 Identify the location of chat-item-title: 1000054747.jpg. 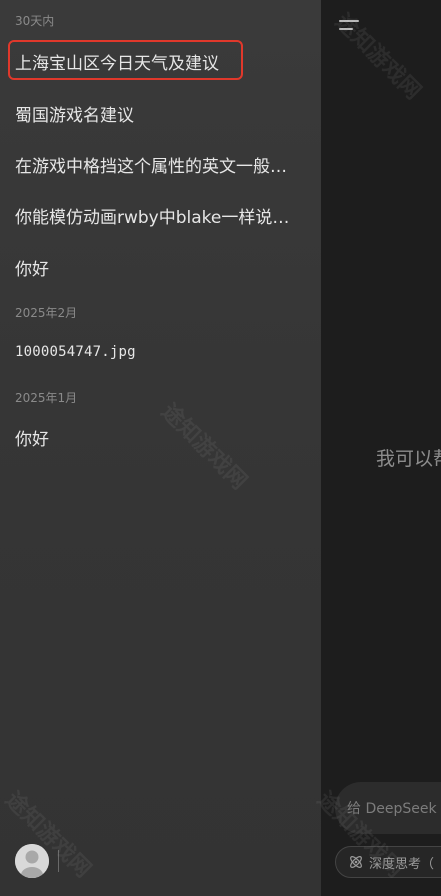
(75, 352).